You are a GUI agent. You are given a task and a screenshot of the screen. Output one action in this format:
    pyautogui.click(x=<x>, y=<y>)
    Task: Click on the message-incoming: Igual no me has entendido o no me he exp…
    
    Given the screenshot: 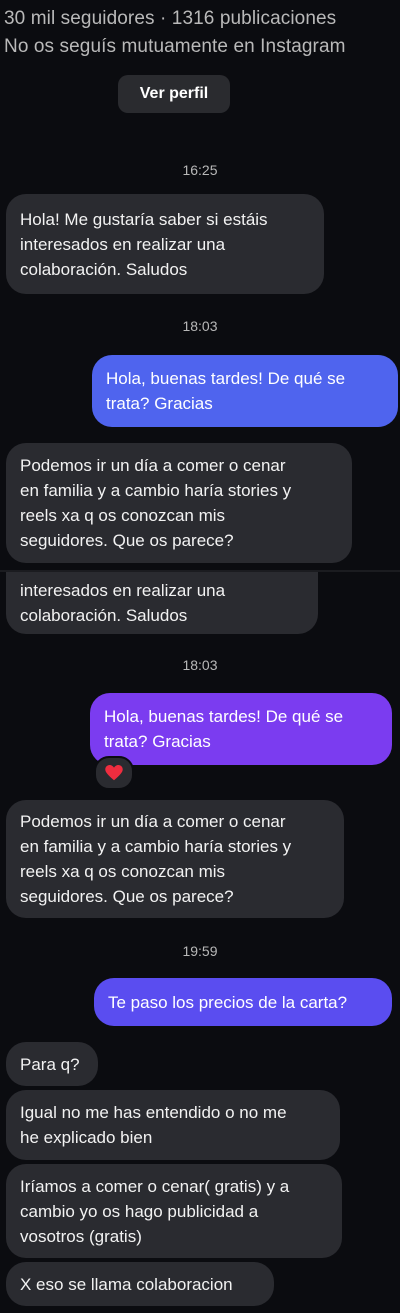 What is the action you would take?
    pyautogui.click(x=173, y=1125)
    